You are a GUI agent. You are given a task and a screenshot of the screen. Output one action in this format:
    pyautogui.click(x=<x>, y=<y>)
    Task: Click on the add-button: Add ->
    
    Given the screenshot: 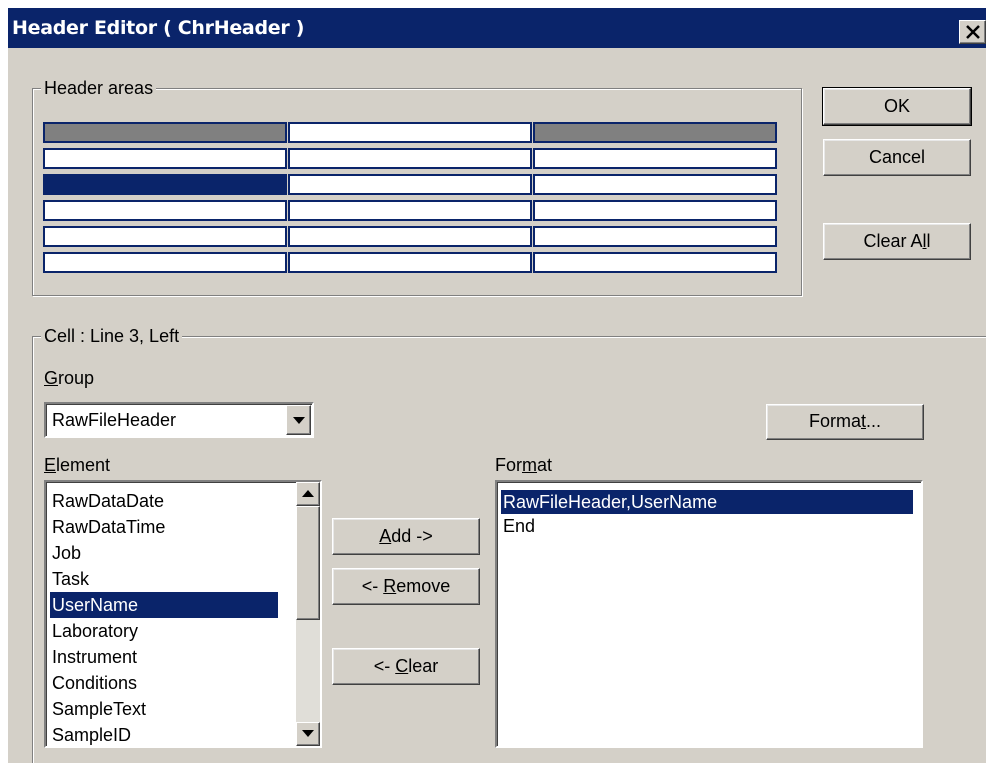 What is the action you would take?
    pyautogui.click(x=406, y=536)
    